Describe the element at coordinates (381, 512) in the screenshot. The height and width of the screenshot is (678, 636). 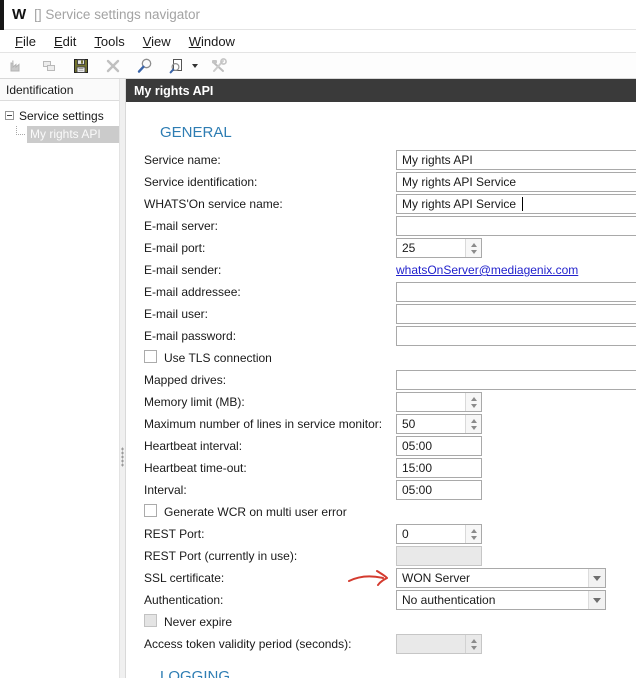
I see `field-row-generate-wcr: Generate WCR on multi user error` at that location.